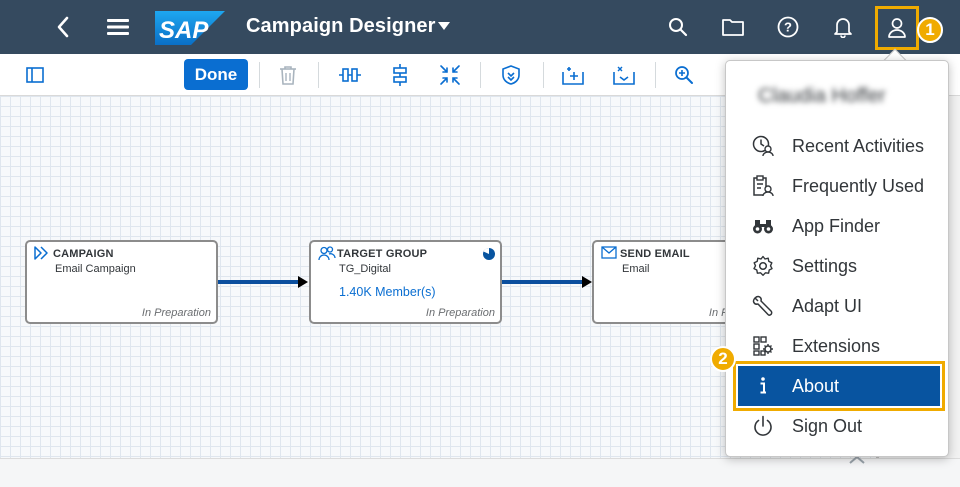 This screenshot has width=960, height=487. I want to click on node-title: SEND EMAIL, so click(655, 254).